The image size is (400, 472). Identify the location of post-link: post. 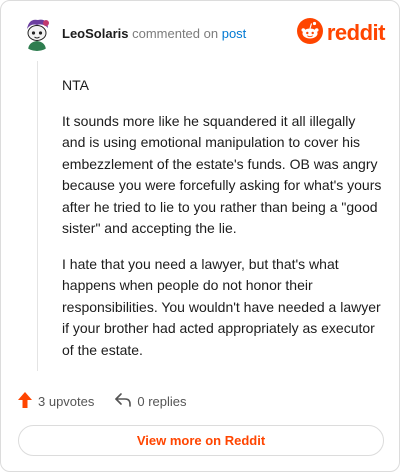
(234, 33).